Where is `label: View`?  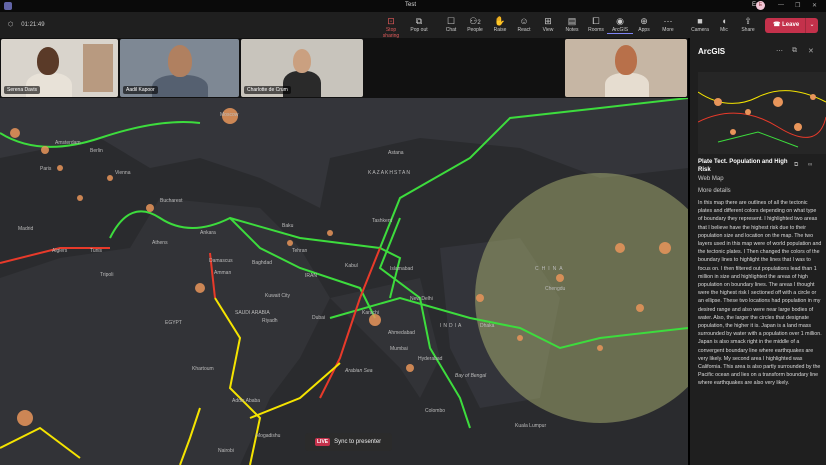
label: View is located at coordinates (548, 30).